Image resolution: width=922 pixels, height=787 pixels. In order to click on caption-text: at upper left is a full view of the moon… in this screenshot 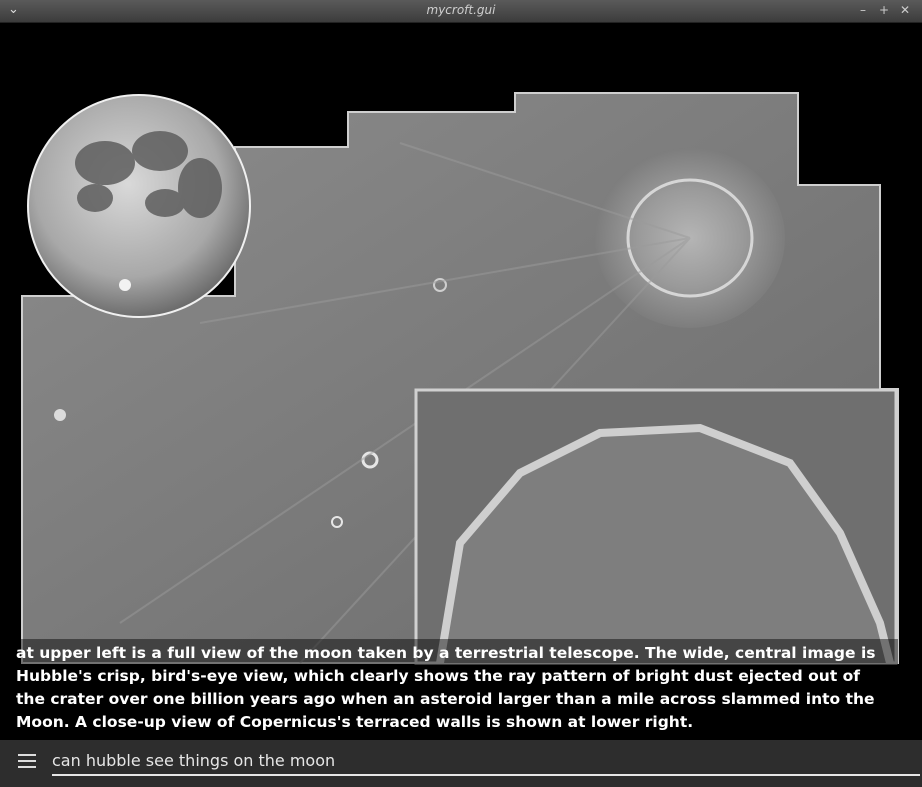, I will do `click(446, 687)`.